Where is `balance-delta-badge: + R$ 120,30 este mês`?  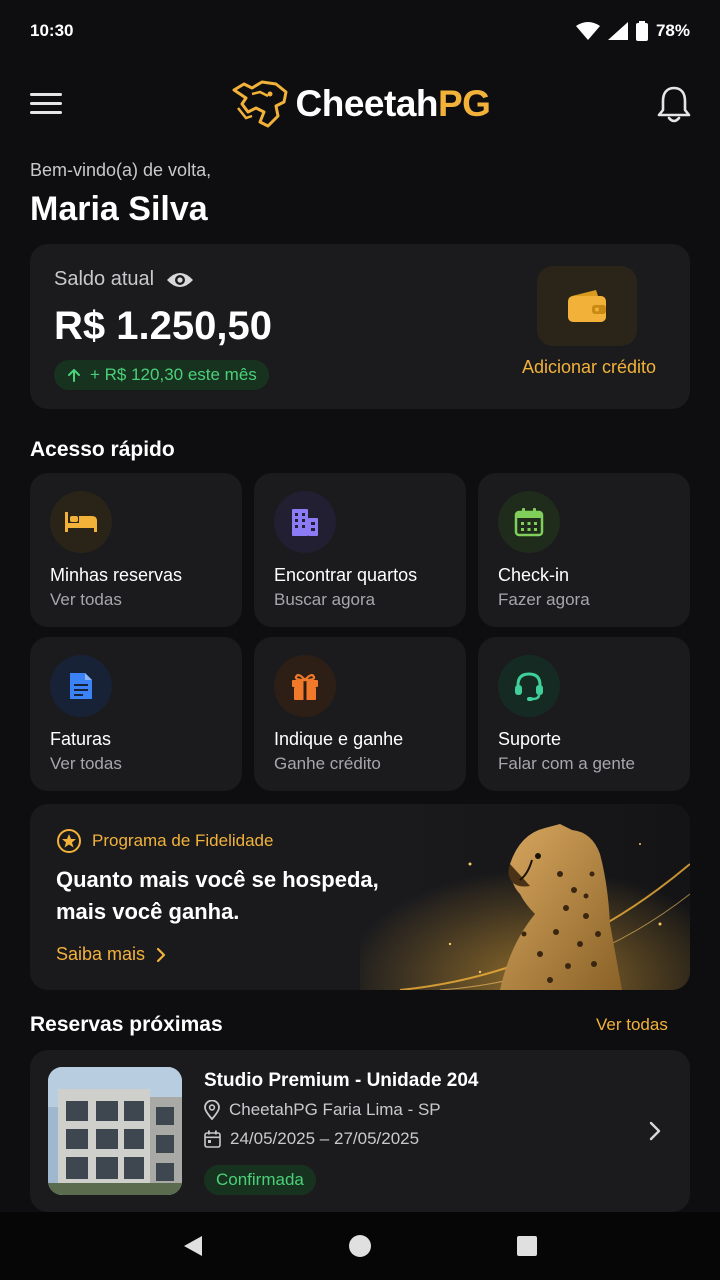 balance-delta-badge: + R$ 120,30 este mês is located at coordinates (161, 375).